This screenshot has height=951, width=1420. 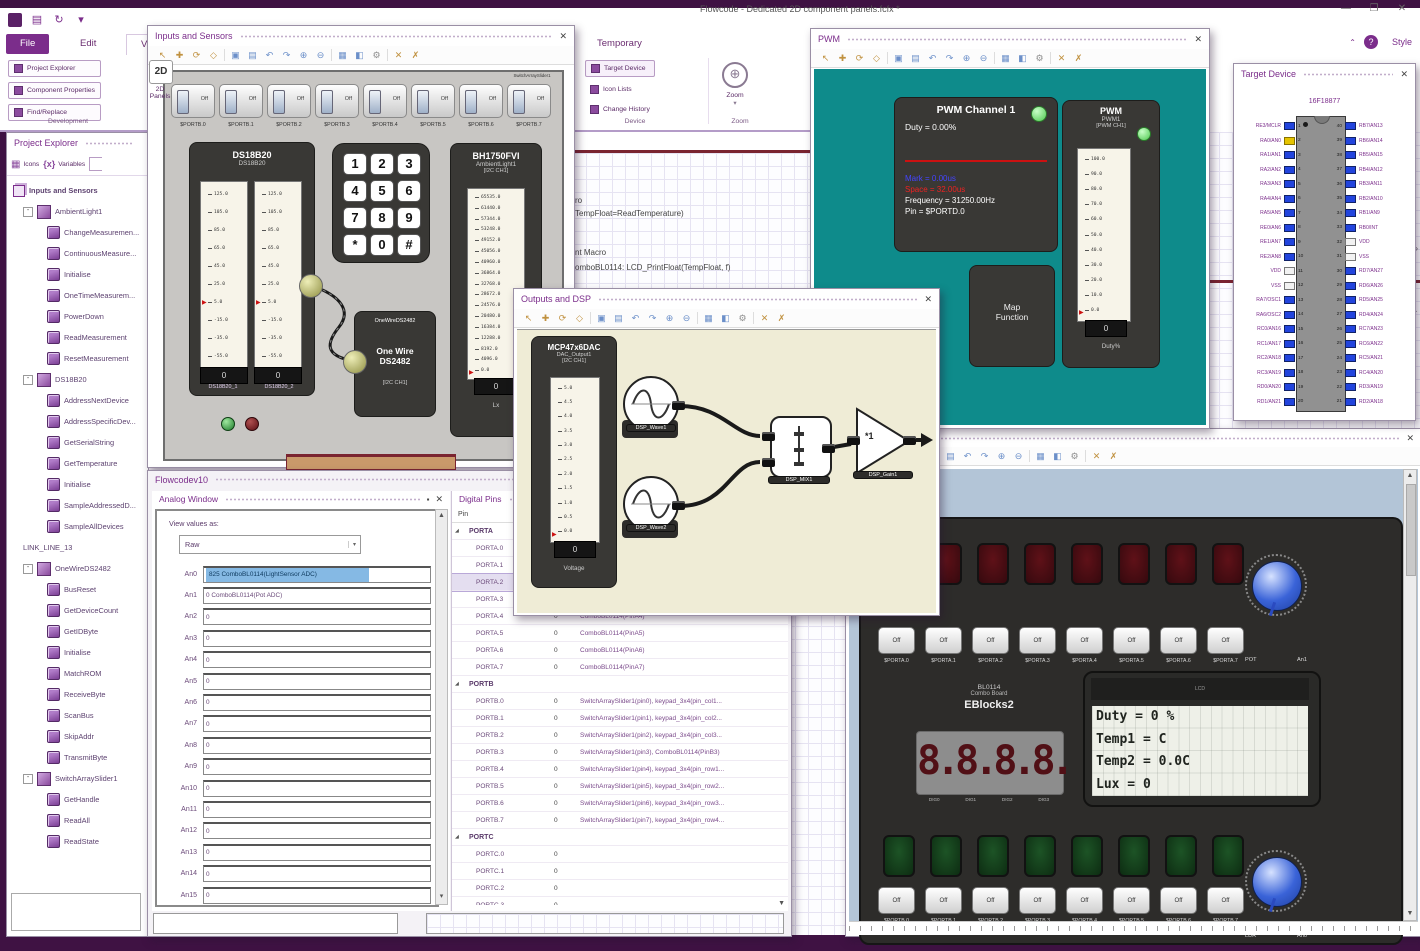 I want to click on tree-item-scanbus: ScanBus, so click(x=77, y=715).